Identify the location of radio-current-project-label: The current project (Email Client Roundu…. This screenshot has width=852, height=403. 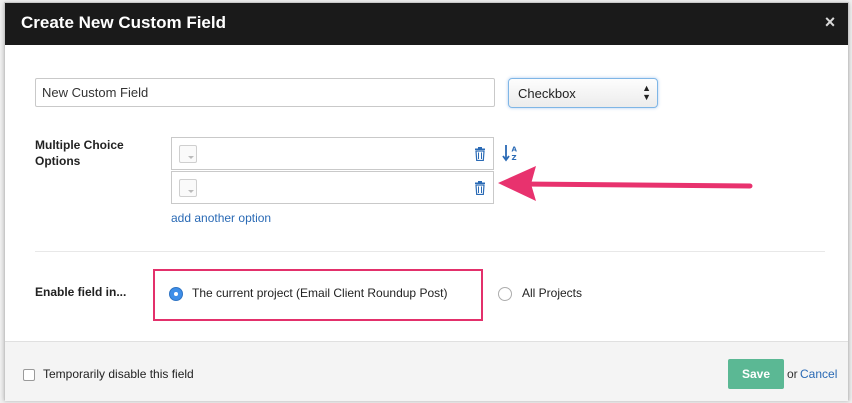
(319, 293).